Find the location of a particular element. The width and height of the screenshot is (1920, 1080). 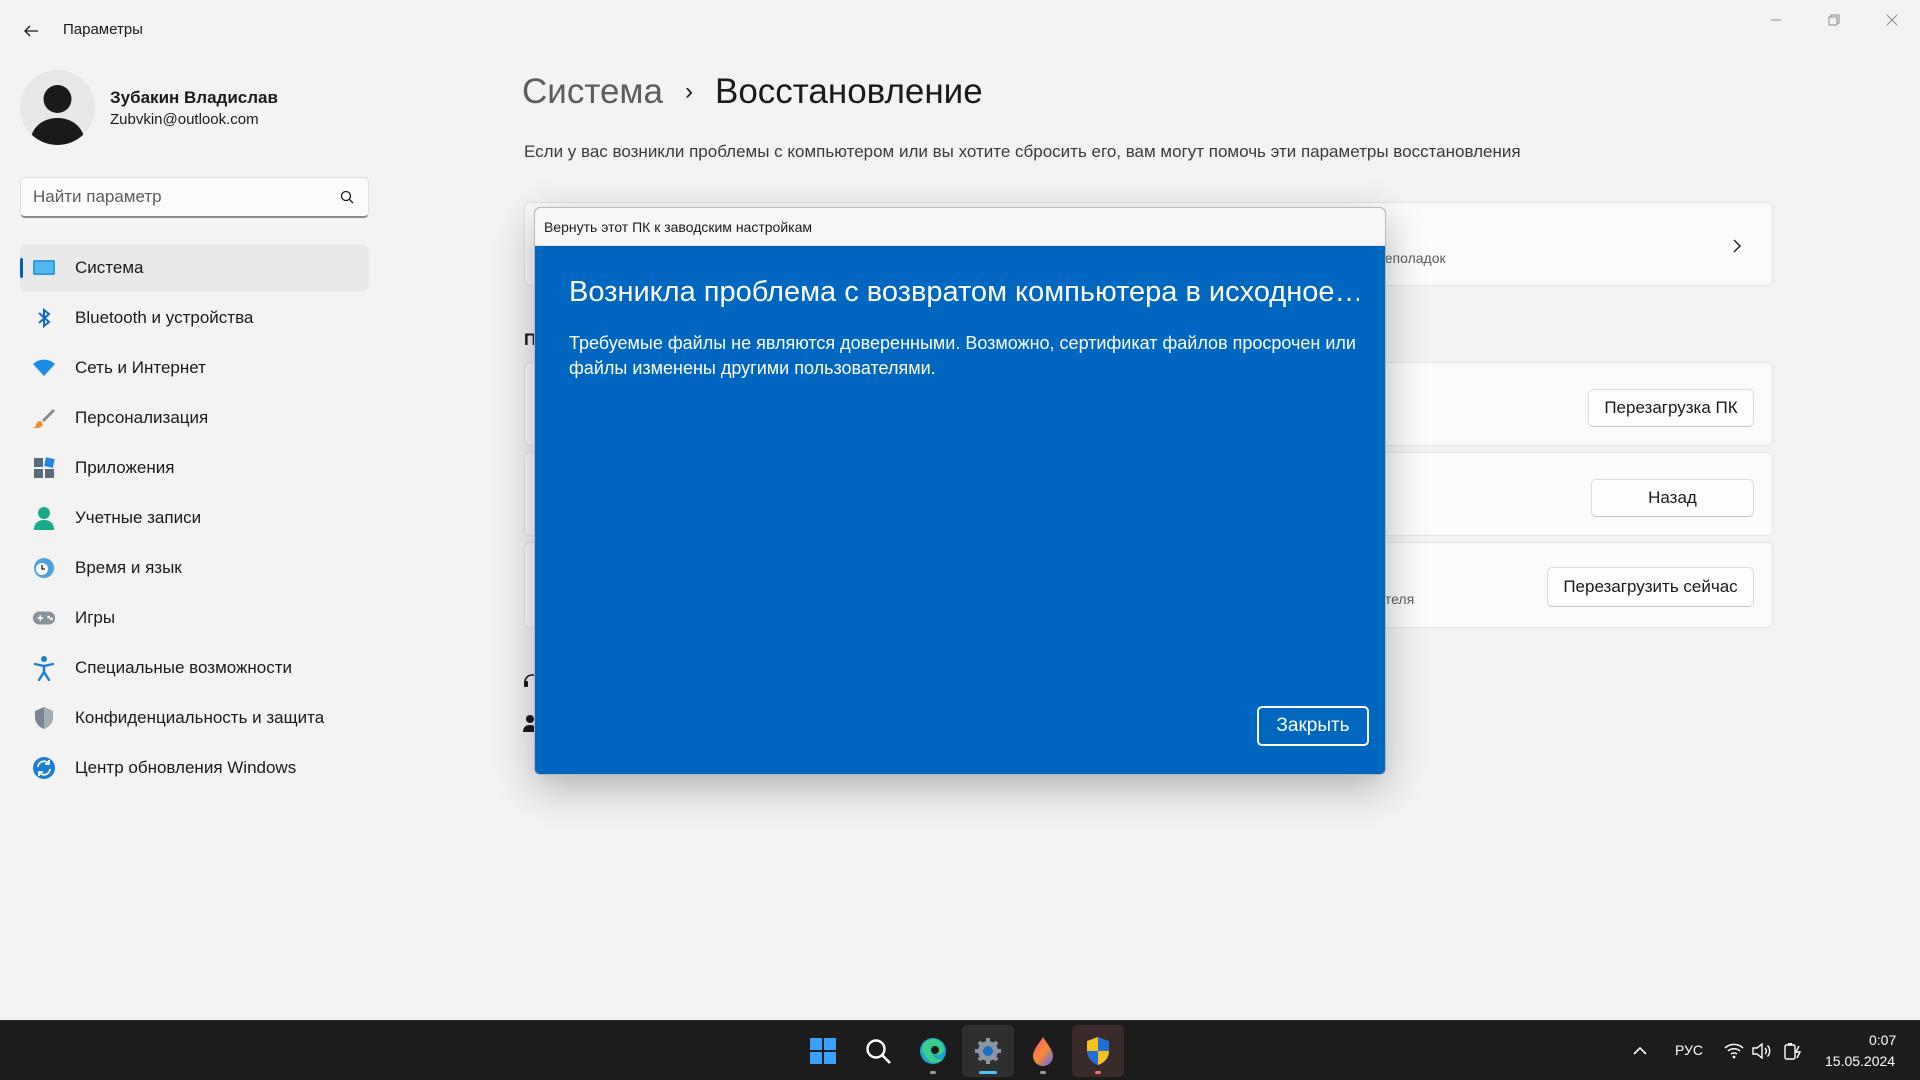

restore-icon is located at coordinates (1834, 20).